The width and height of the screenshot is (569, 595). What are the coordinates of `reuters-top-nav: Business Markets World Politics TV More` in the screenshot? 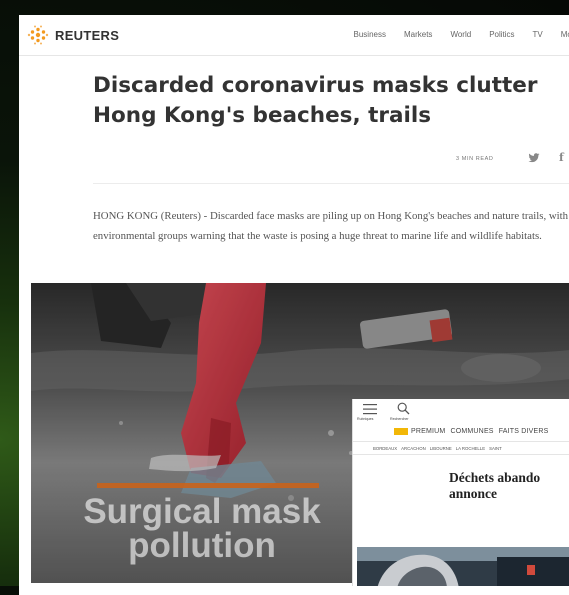 It's located at (461, 34).